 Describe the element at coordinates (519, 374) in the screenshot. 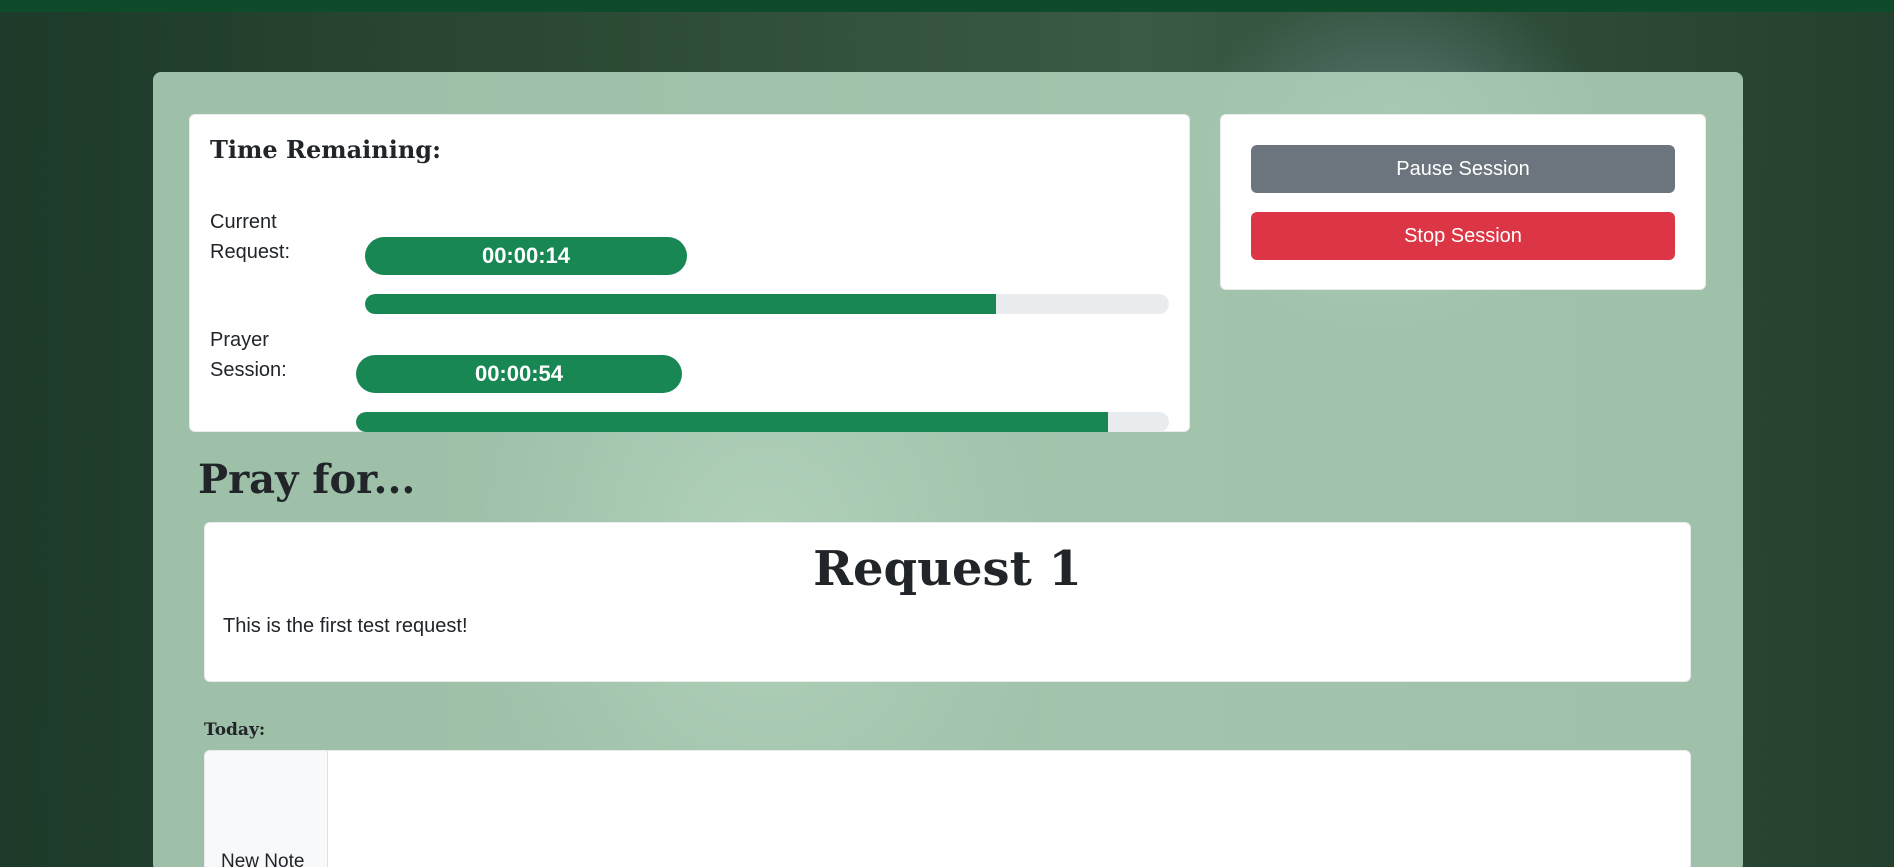

I see `prayer-session-time-badge: 00:00:54` at that location.